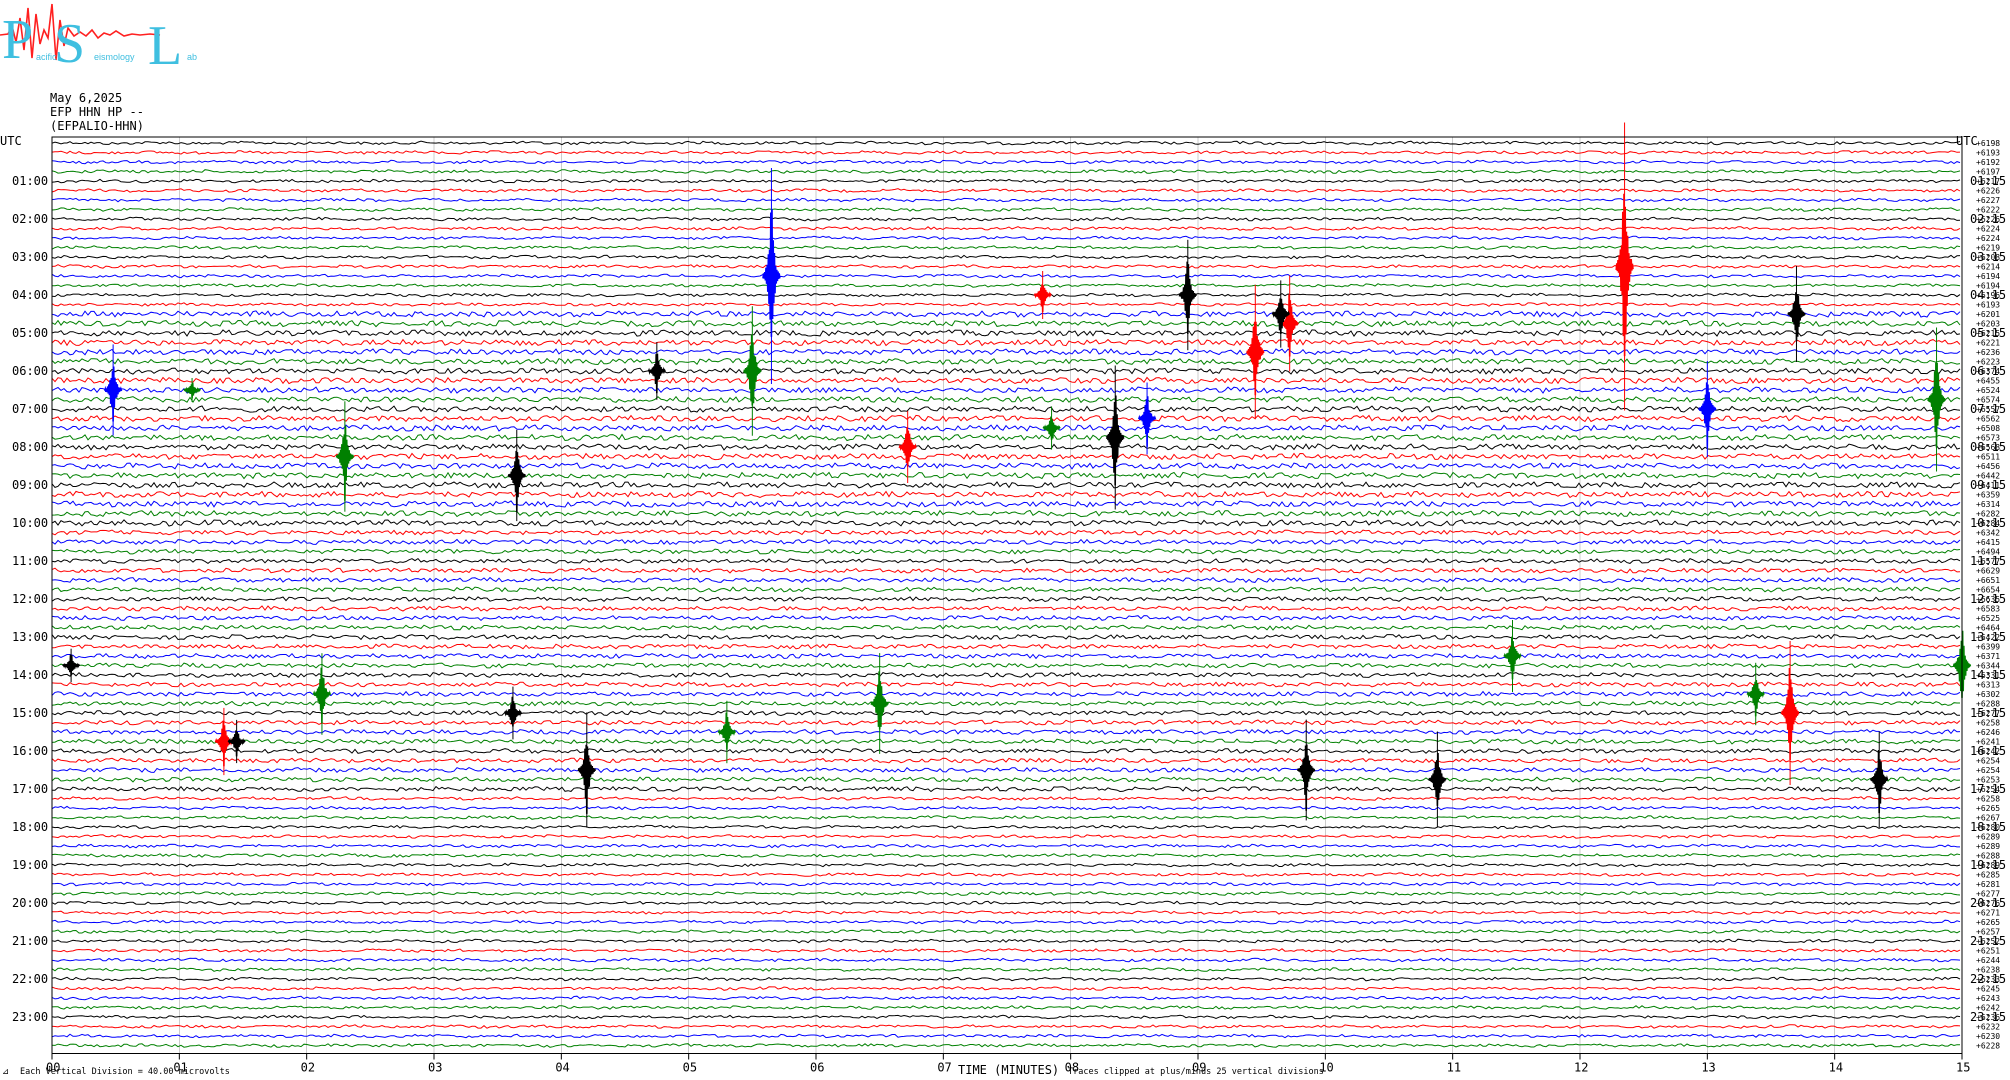 The image size is (2010, 1080). I want to click on offset-label: +6422, so click(1988, 637).